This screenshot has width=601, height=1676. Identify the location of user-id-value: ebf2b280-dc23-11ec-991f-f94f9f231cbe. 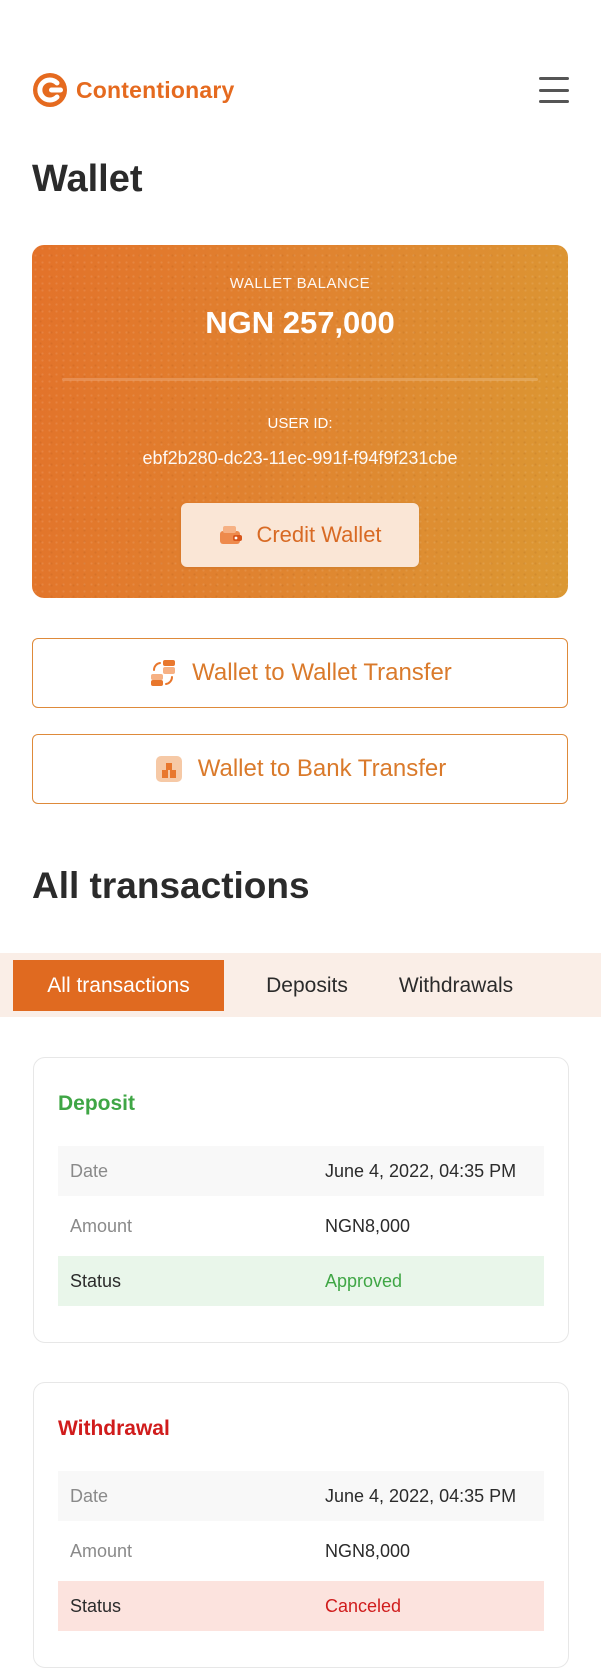
(300, 458).